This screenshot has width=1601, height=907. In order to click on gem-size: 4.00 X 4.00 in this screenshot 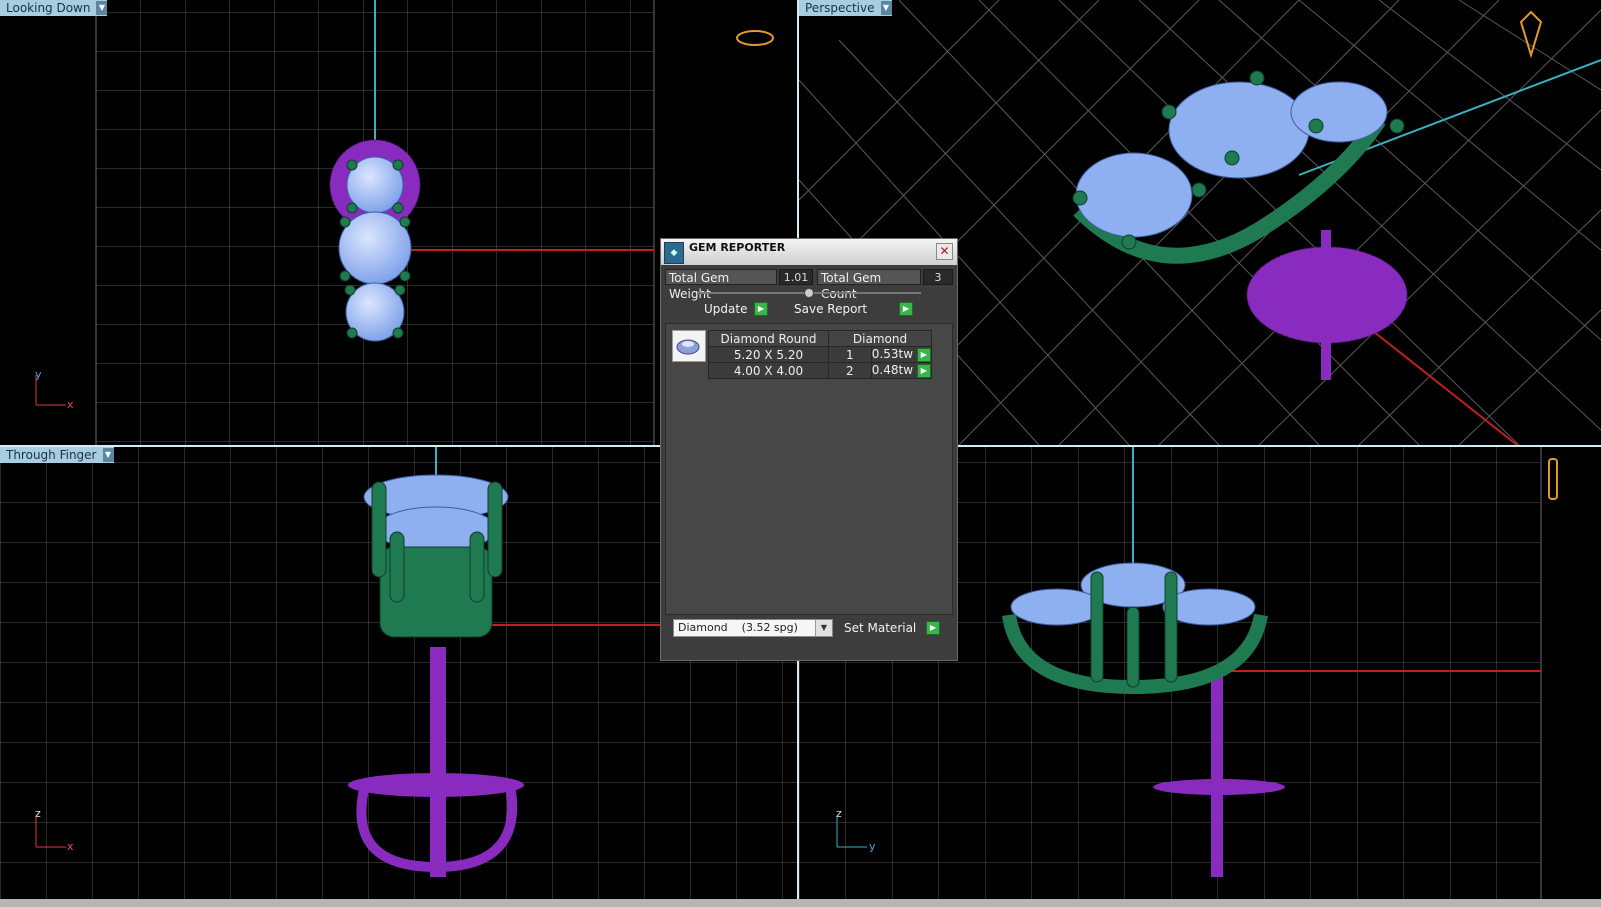, I will do `click(768, 370)`.